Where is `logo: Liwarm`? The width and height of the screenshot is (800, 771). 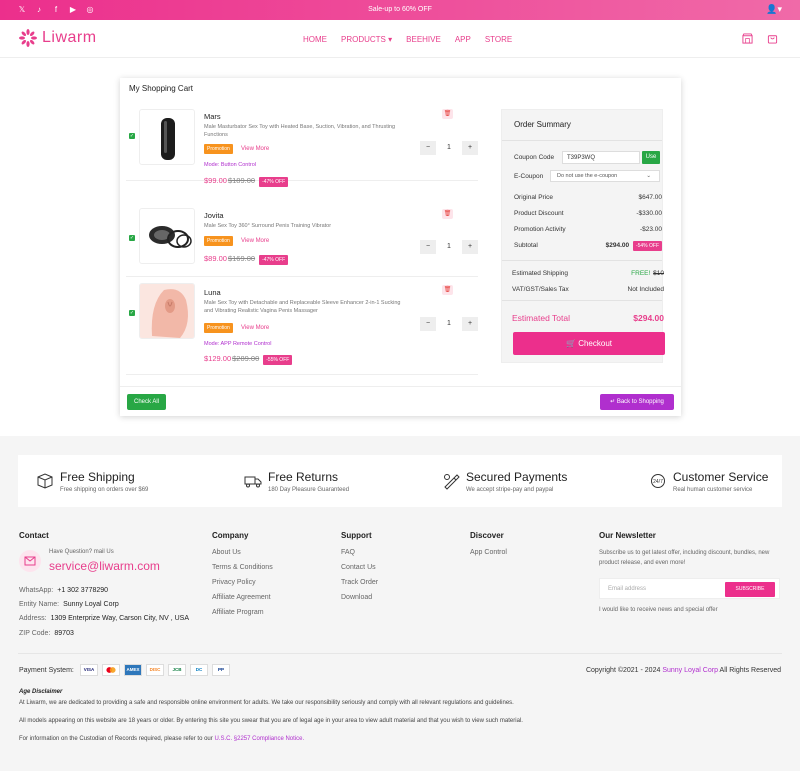
logo: Liwarm is located at coordinates (57, 38).